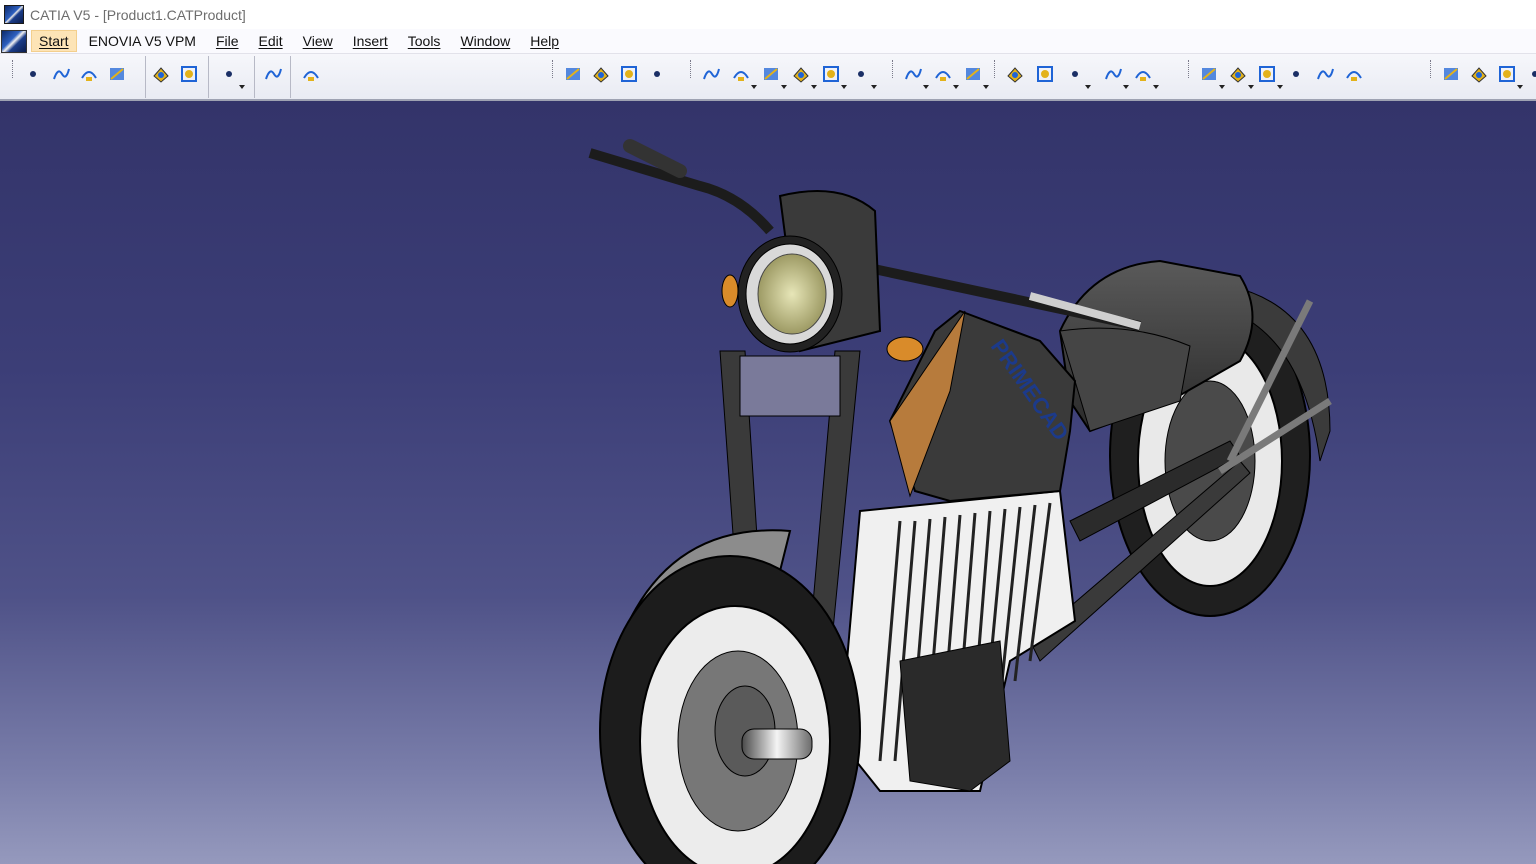 The height and width of the screenshot is (864, 1536). What do you see at coordinates (1269, 76) in the screenshot?
I see `draft-analysis-icon` at bounding box center [1269, 76].